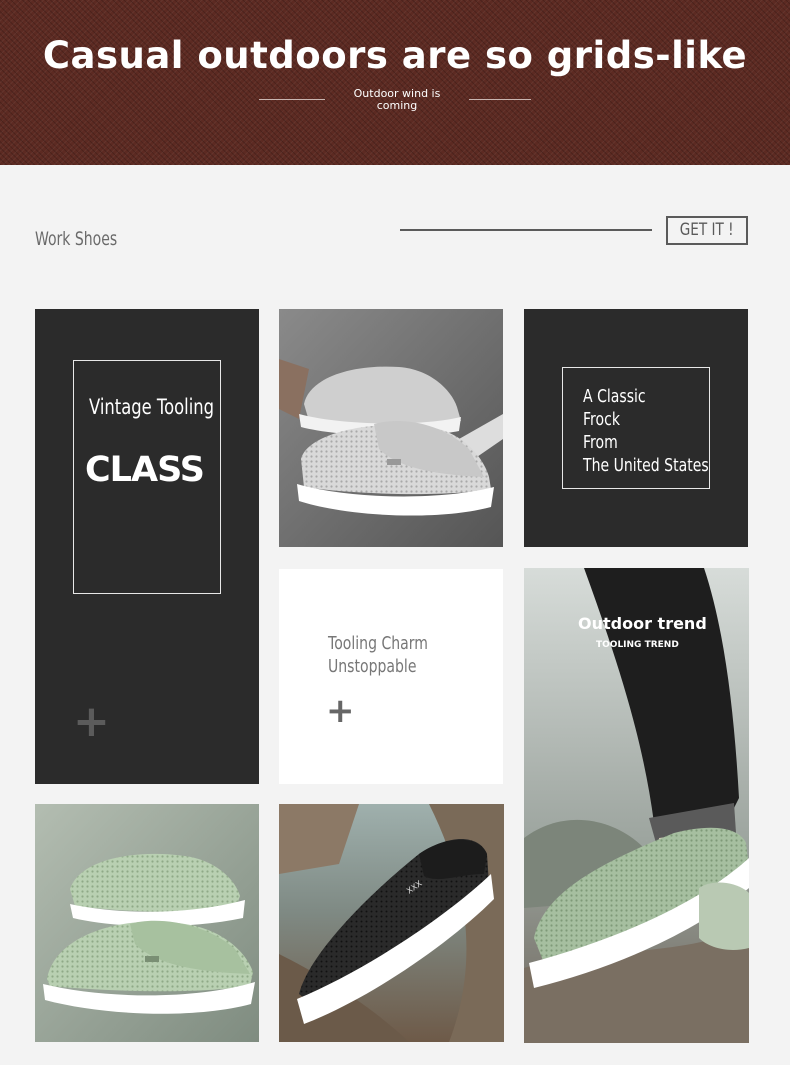 This screenshot has height=1065, width=790. I want to click on classic-line-2: Frock, so click(601, 419).